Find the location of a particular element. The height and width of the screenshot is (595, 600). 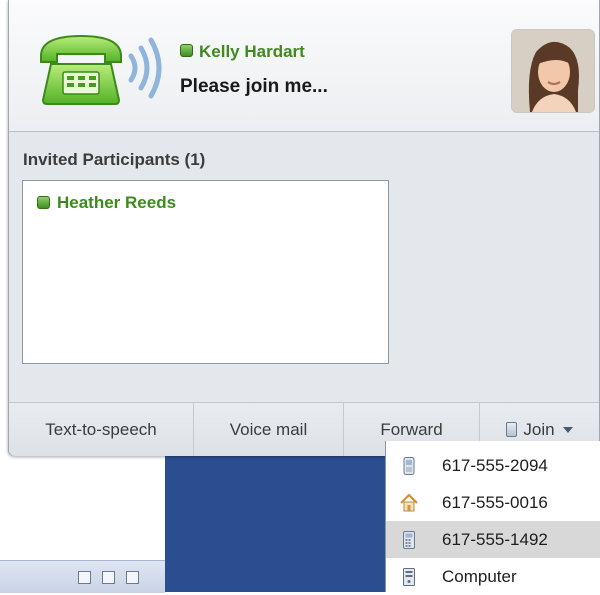

participant-presence-icon is located at coordinates (43, 202).